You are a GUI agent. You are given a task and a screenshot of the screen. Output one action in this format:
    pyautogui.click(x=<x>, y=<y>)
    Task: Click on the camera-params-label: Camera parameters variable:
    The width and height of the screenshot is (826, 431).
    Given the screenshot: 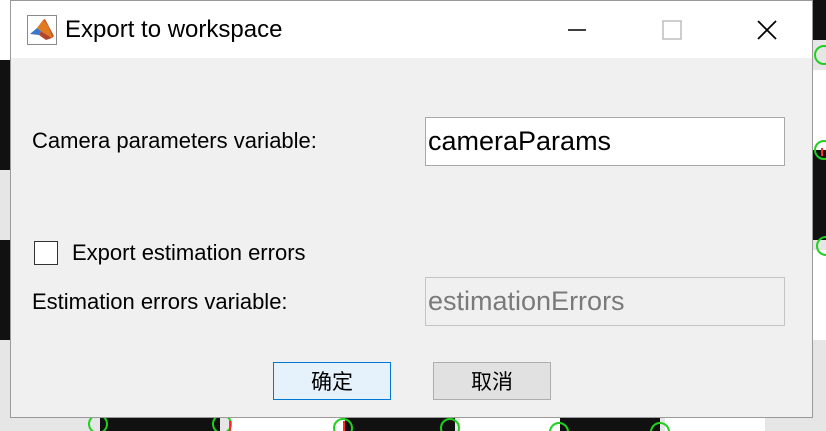 What is the action you would take?
    pyautogui.click(x=174, y=140)
    